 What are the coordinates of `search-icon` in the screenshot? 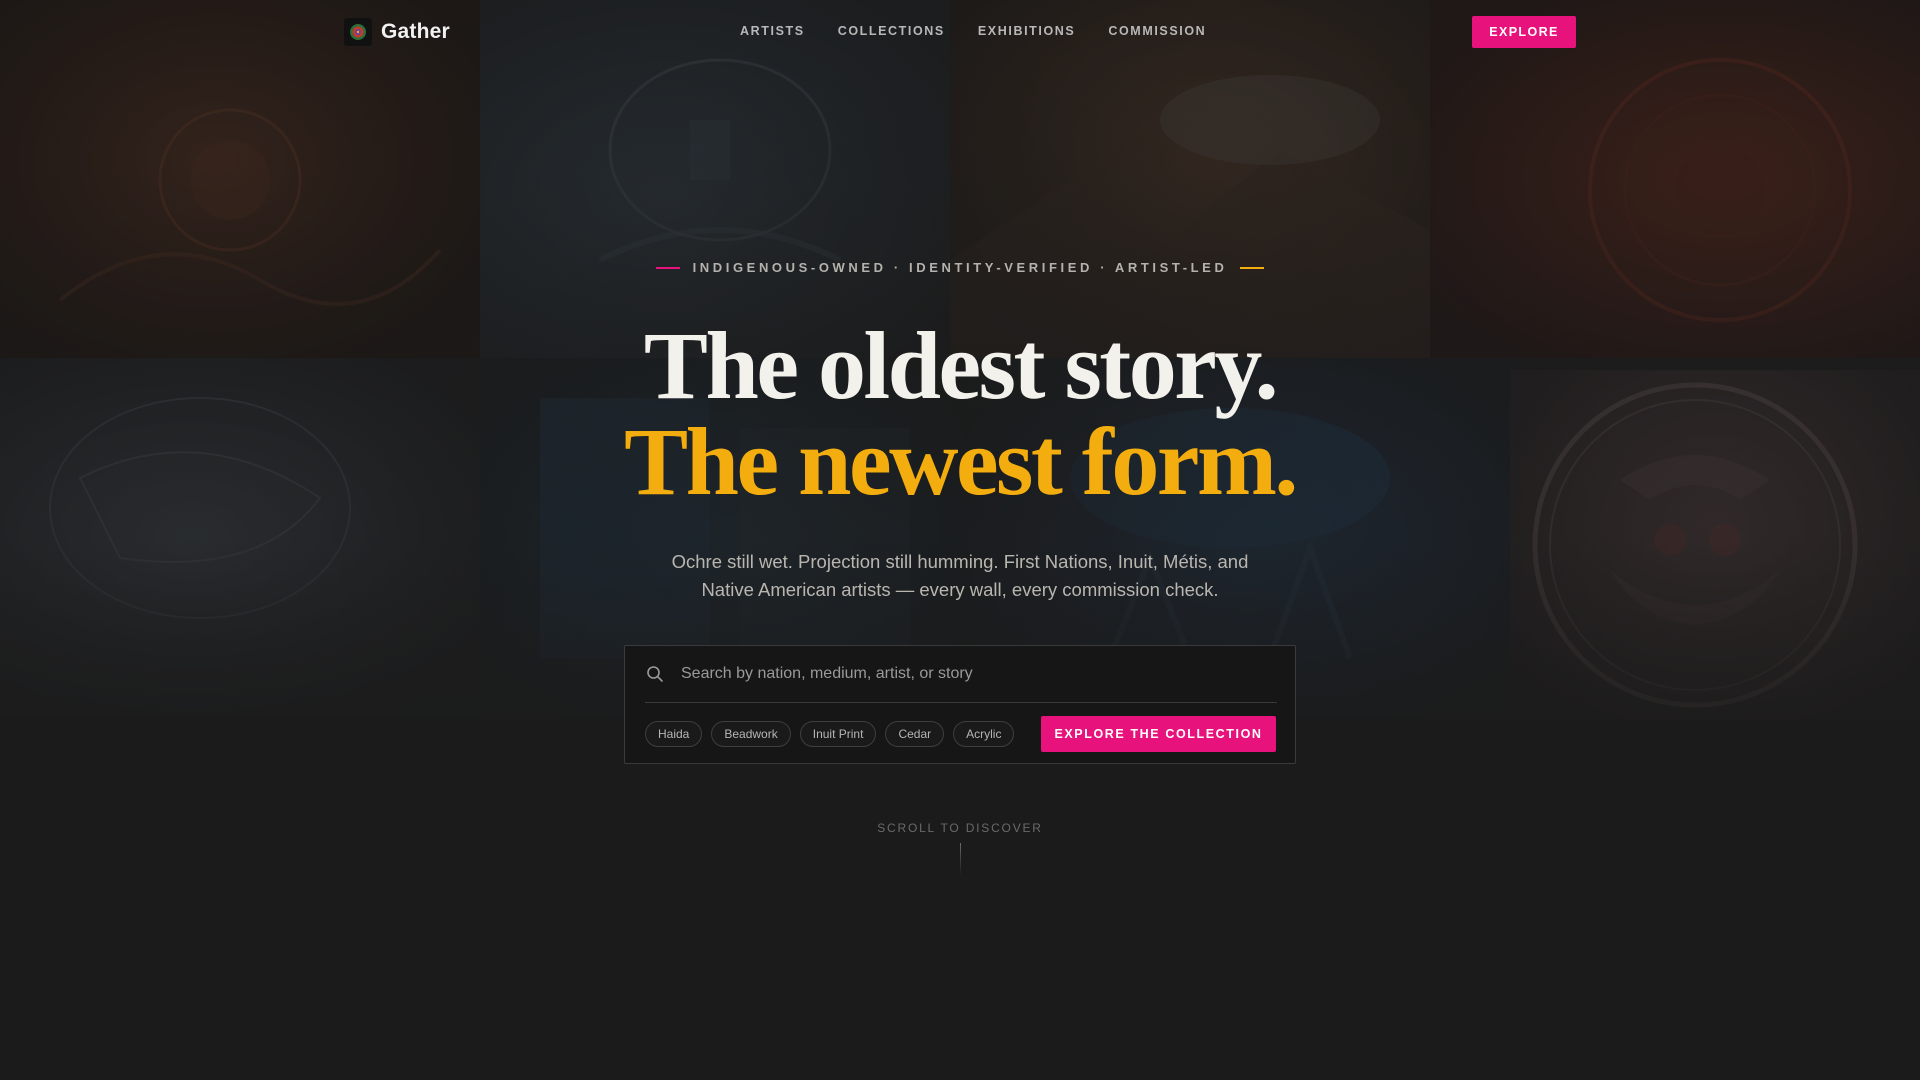 It's located at (655, 674).